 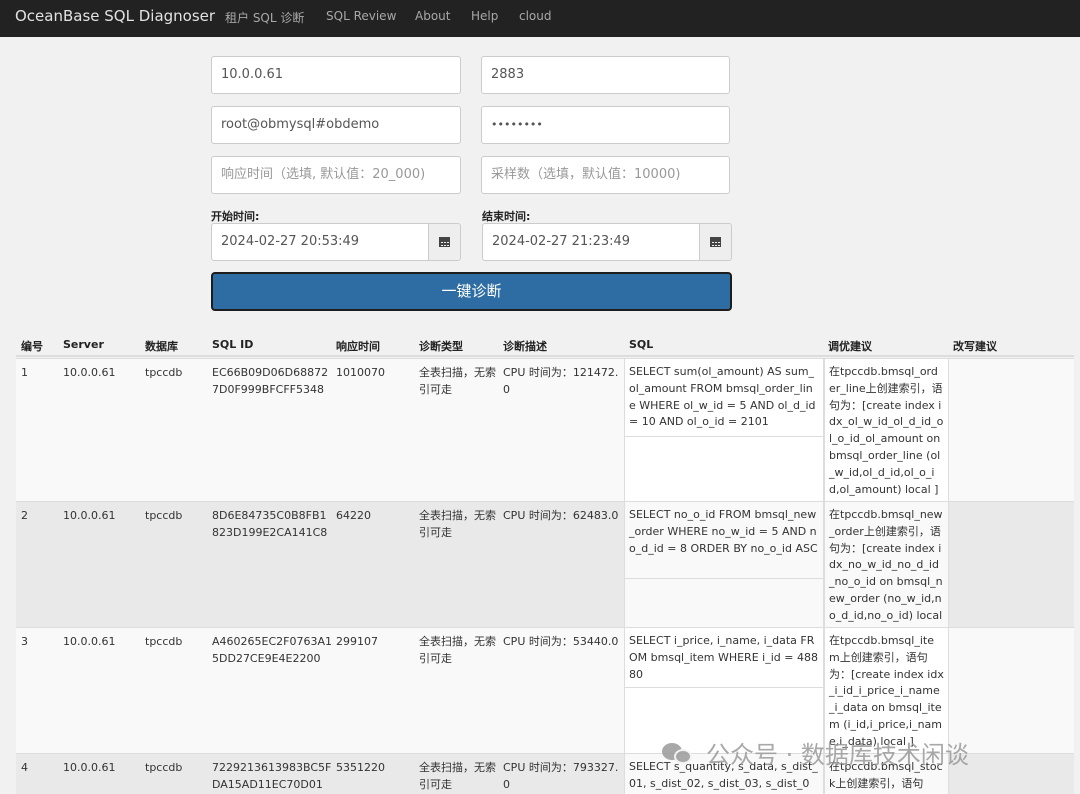 What do you see at coordinates (336, 75) in the screenshot?
I see `host-input: 10.0.0.61` at bounding box center [336, 75].